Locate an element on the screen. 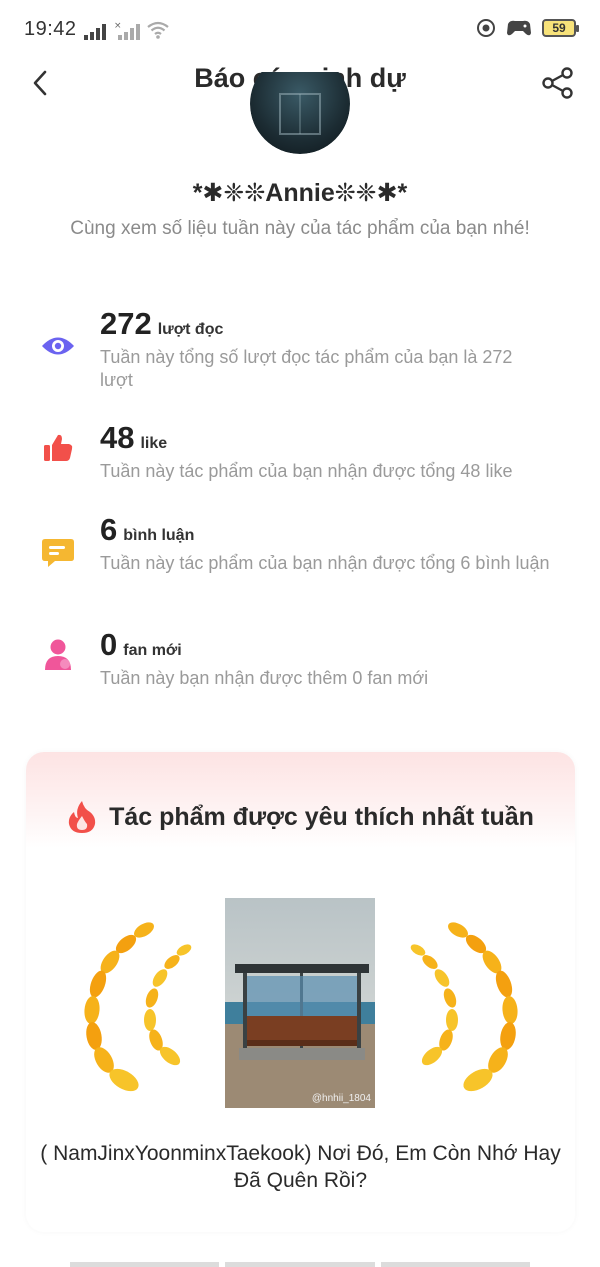  share-button is located at coordinates (558, 83).